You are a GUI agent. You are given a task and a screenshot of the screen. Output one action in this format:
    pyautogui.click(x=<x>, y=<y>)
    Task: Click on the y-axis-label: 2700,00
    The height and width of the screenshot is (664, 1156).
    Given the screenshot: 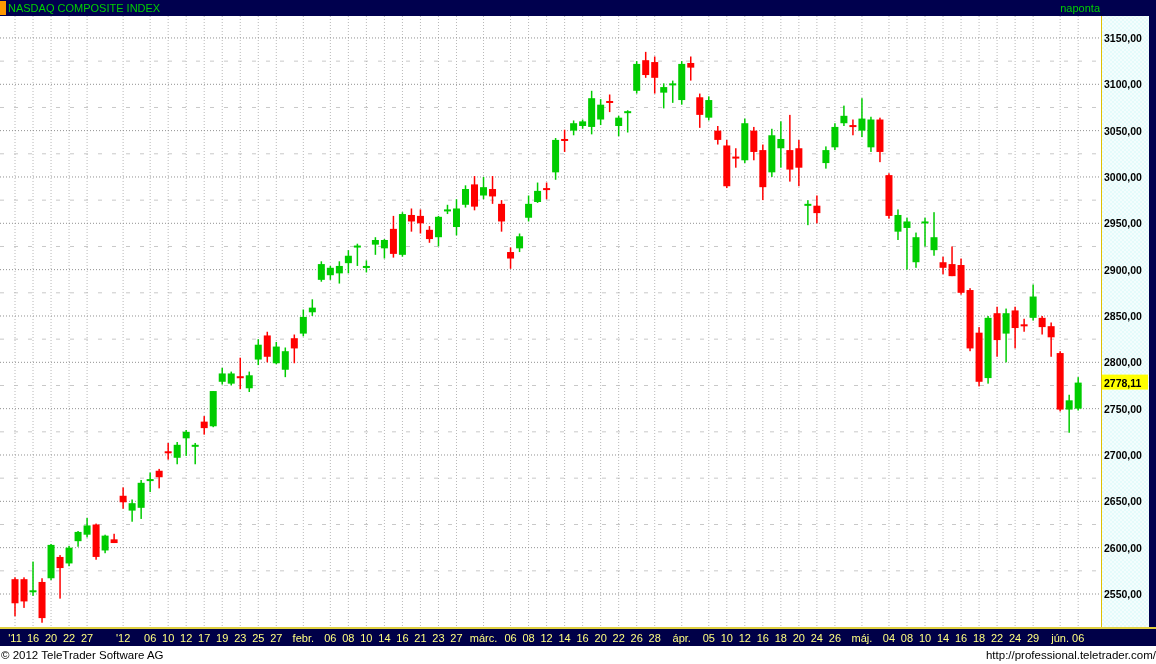 What is the action you would take?
    pyautogui.click(x=1123, y=455)
    